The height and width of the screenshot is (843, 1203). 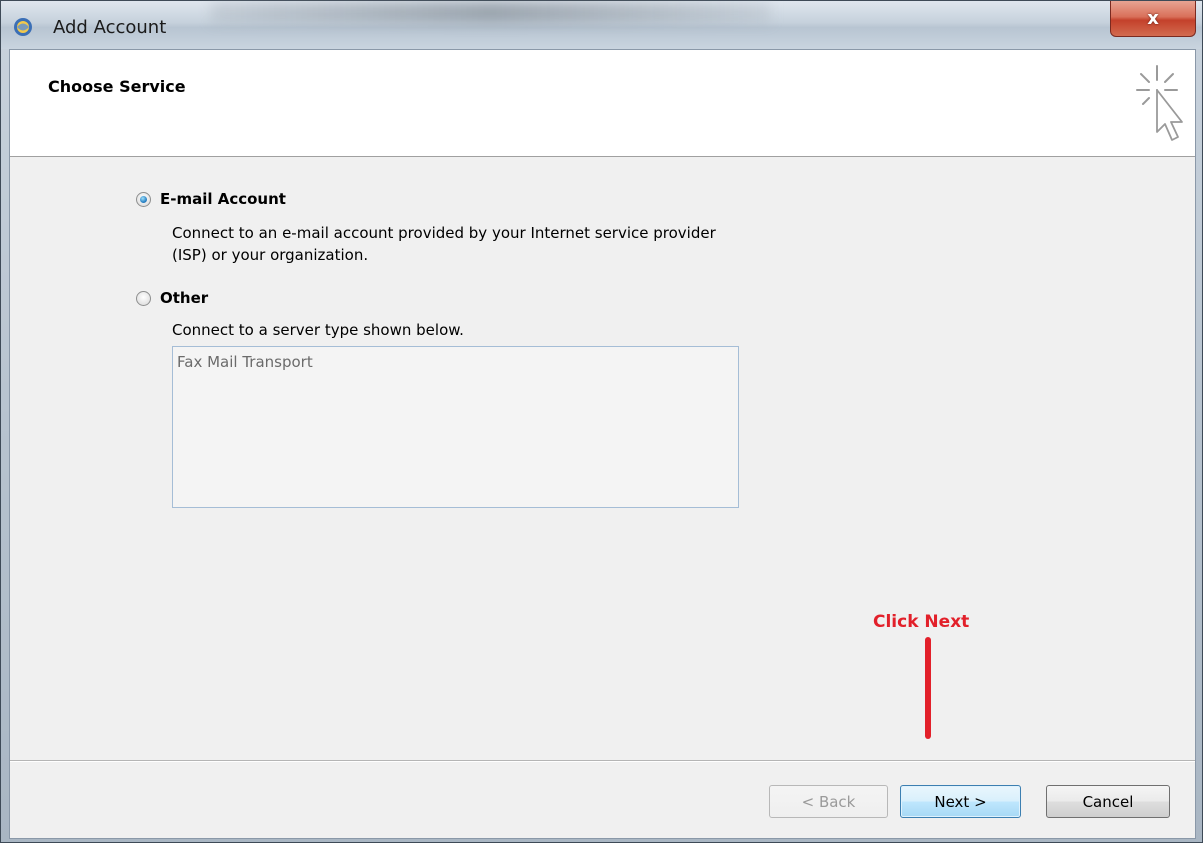 I want to click on radio-selected-dot, so click(x=143, y=199).